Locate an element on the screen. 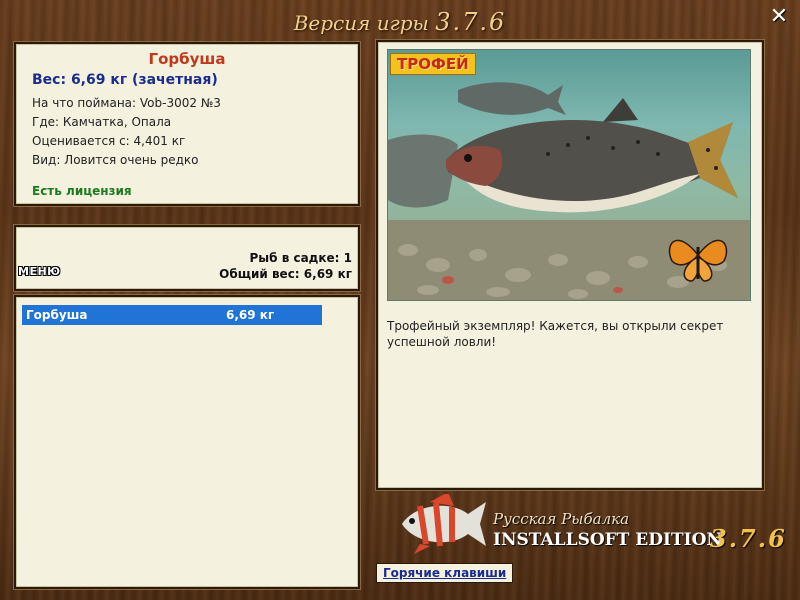  total-weight: Общий вес: 6,69 кг is located at coordinates (285, 274).